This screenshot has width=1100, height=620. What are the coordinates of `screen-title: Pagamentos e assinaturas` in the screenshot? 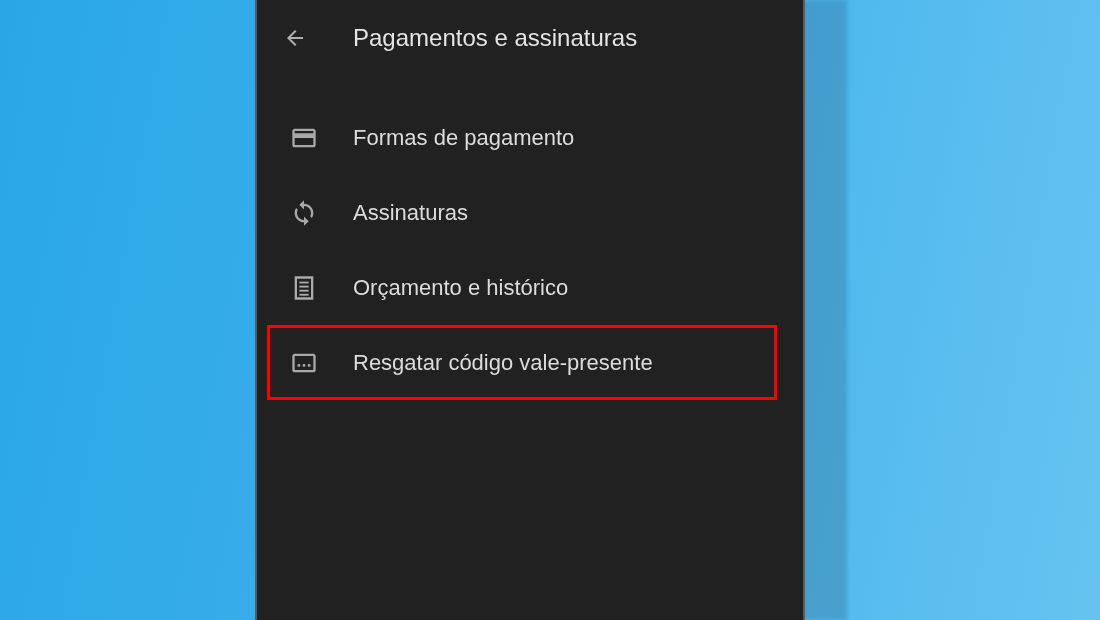 It's located at (495, 38).